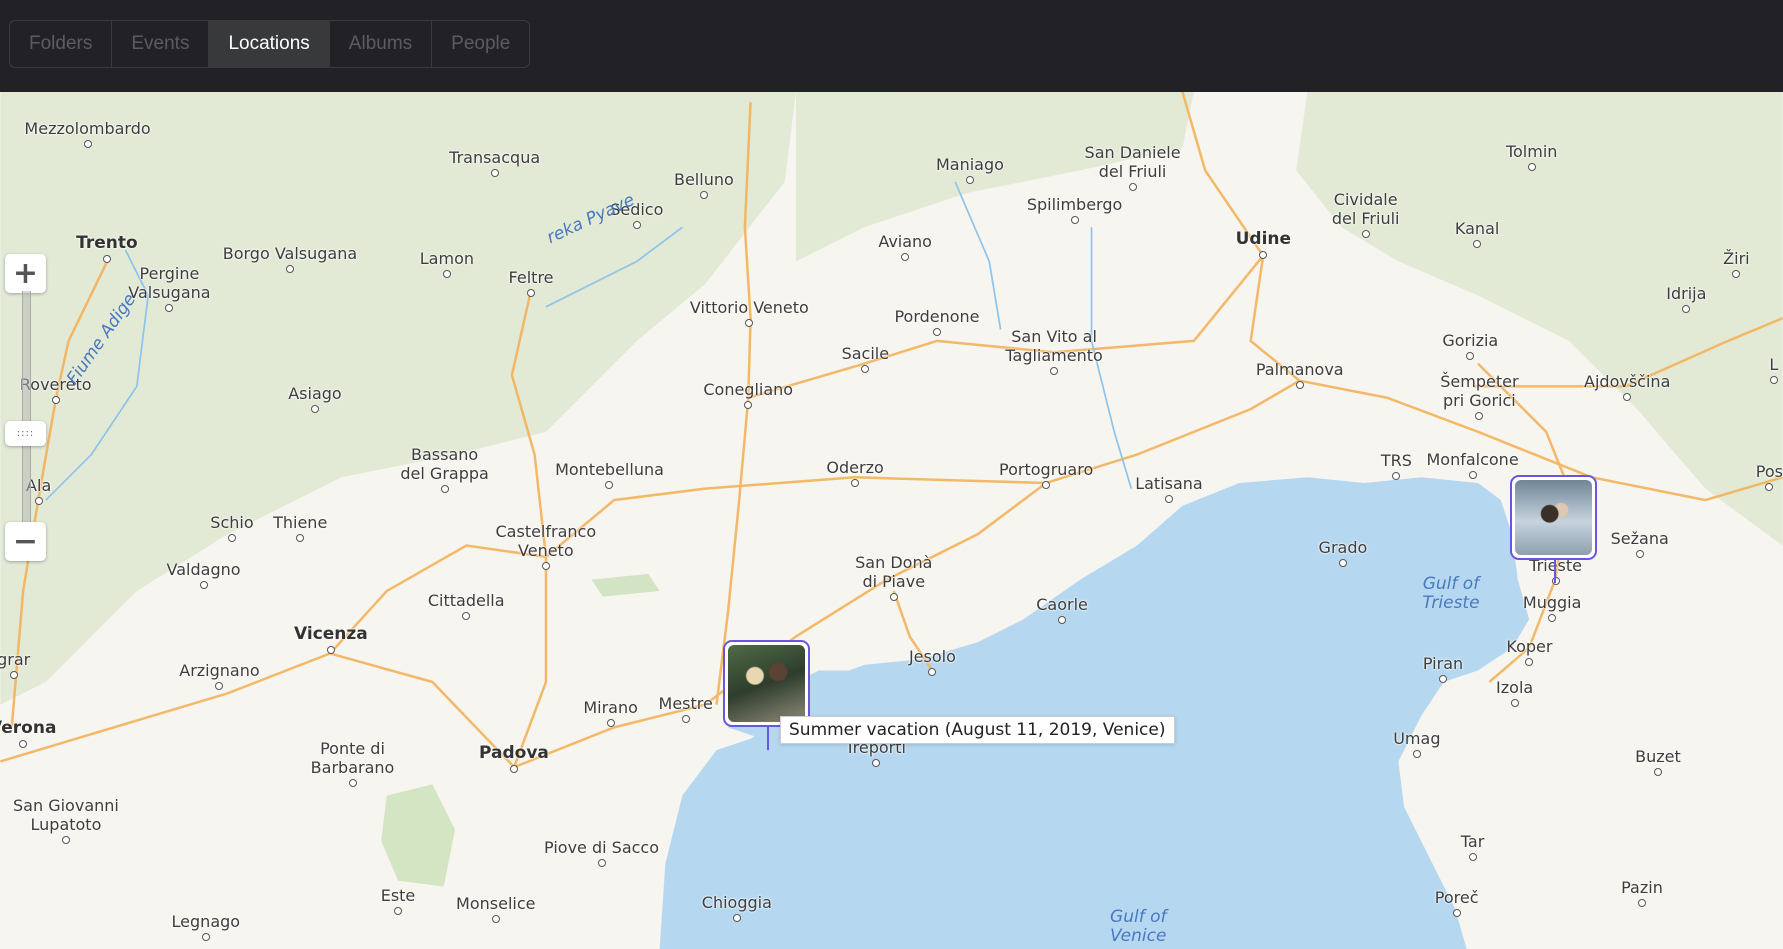 This screenshot has height=949, width=1783. I want to click on place-label: Piove di Sacco, so click(602, 847).